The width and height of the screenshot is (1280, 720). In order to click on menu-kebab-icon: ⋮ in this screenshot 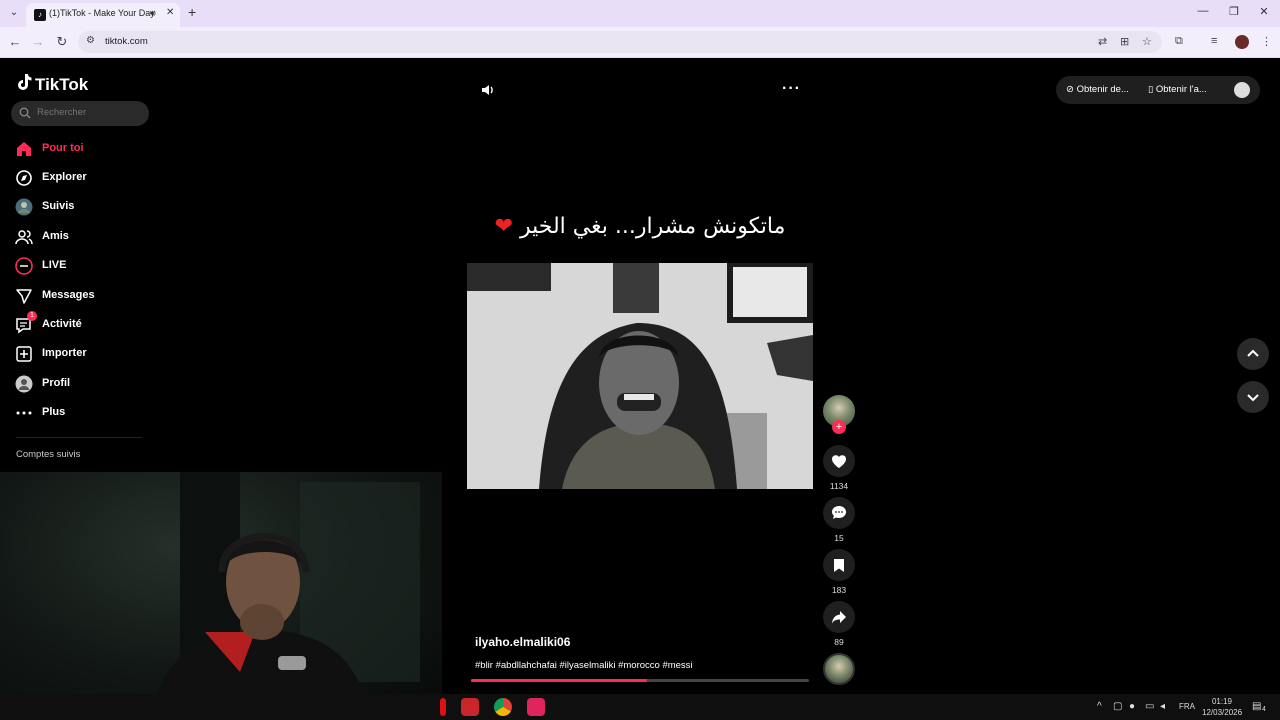, I will do `click(1266, 41)`.